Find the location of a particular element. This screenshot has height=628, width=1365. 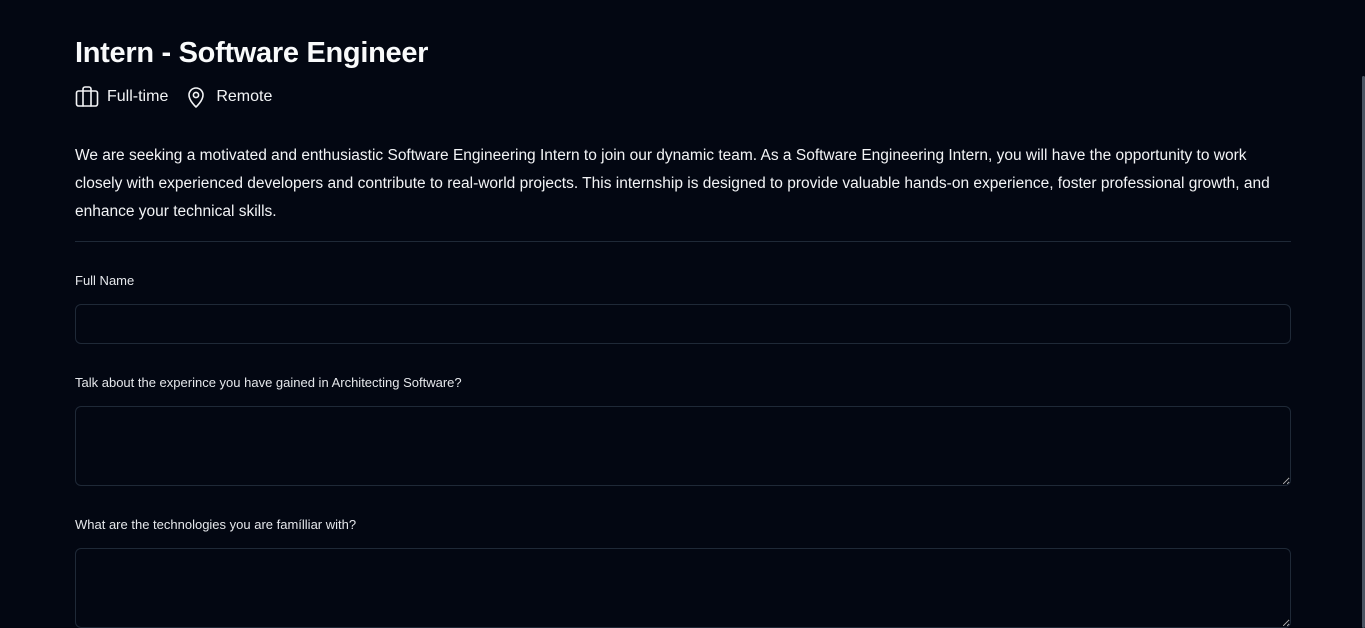

architecting-experience-textarea is located at coordinates (683, 446).